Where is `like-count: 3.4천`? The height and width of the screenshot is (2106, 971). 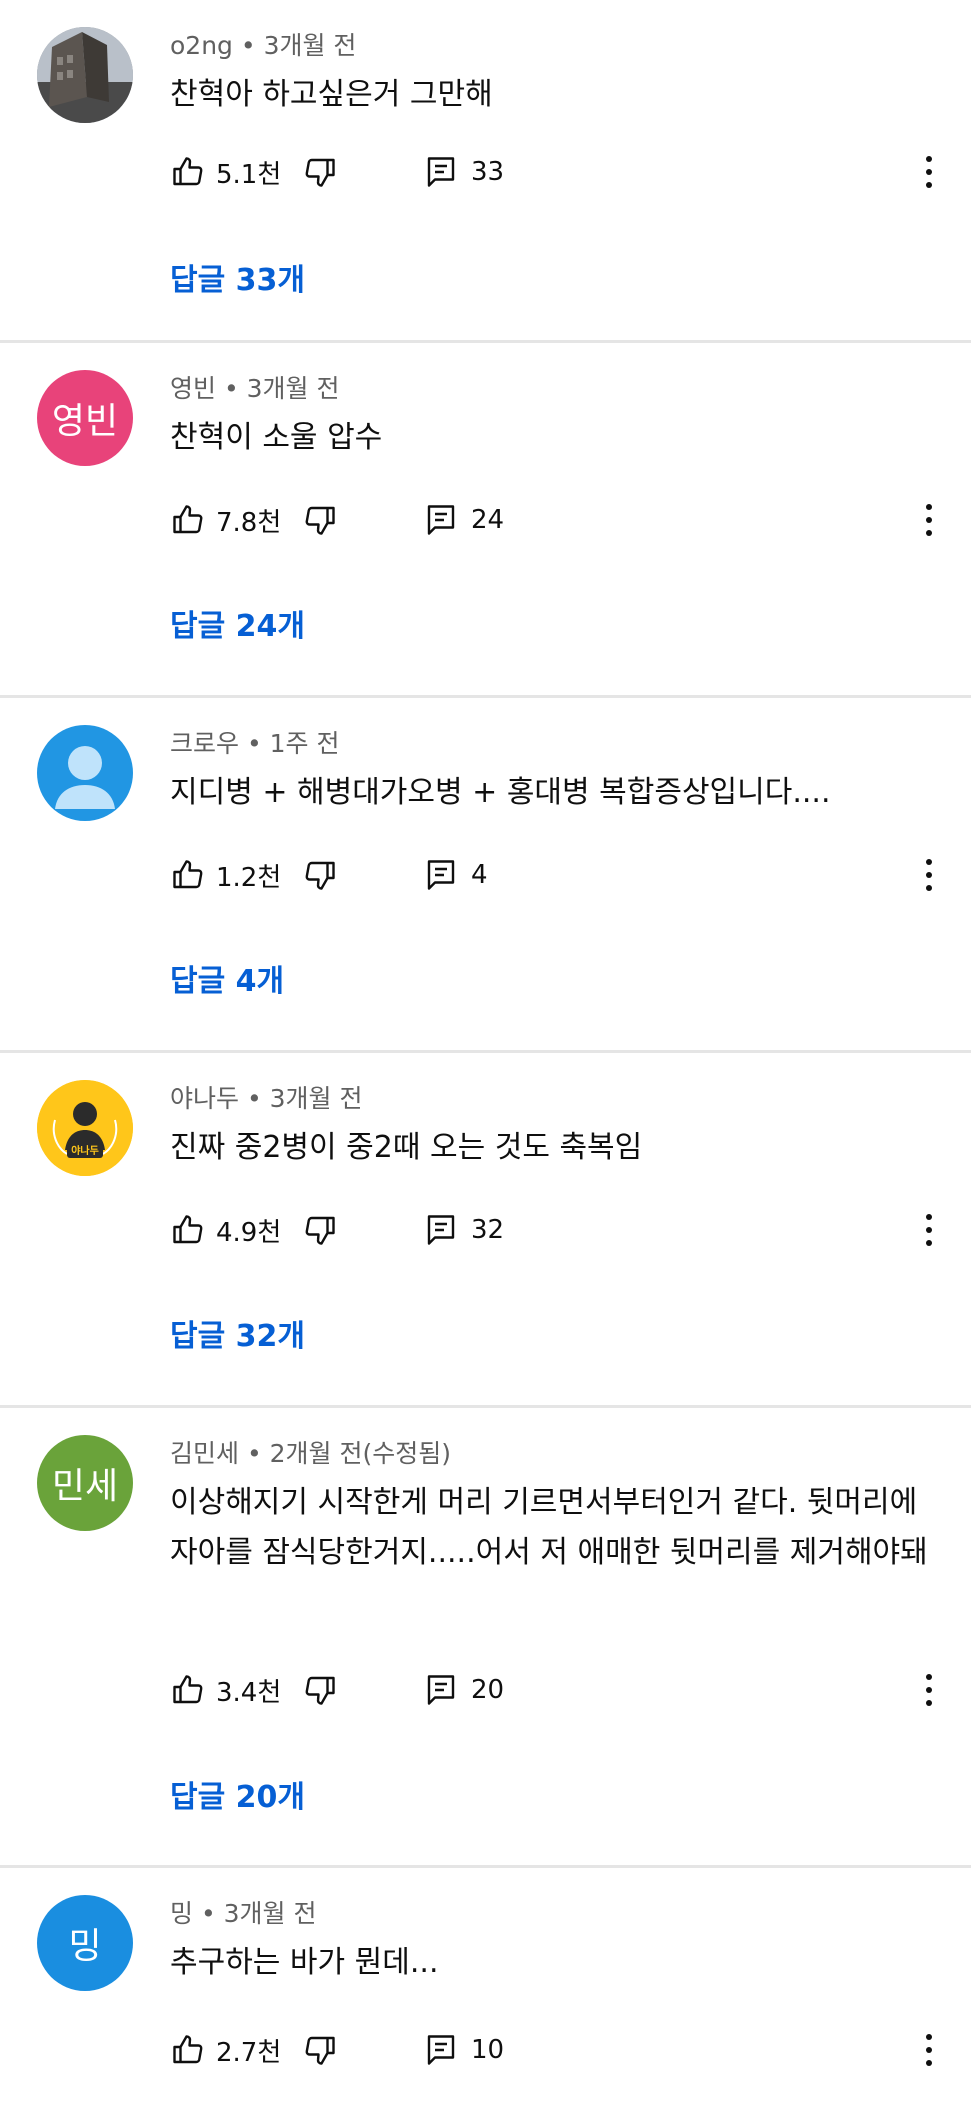
like-count: 3.4천 is located at coordinates (249, 1692).